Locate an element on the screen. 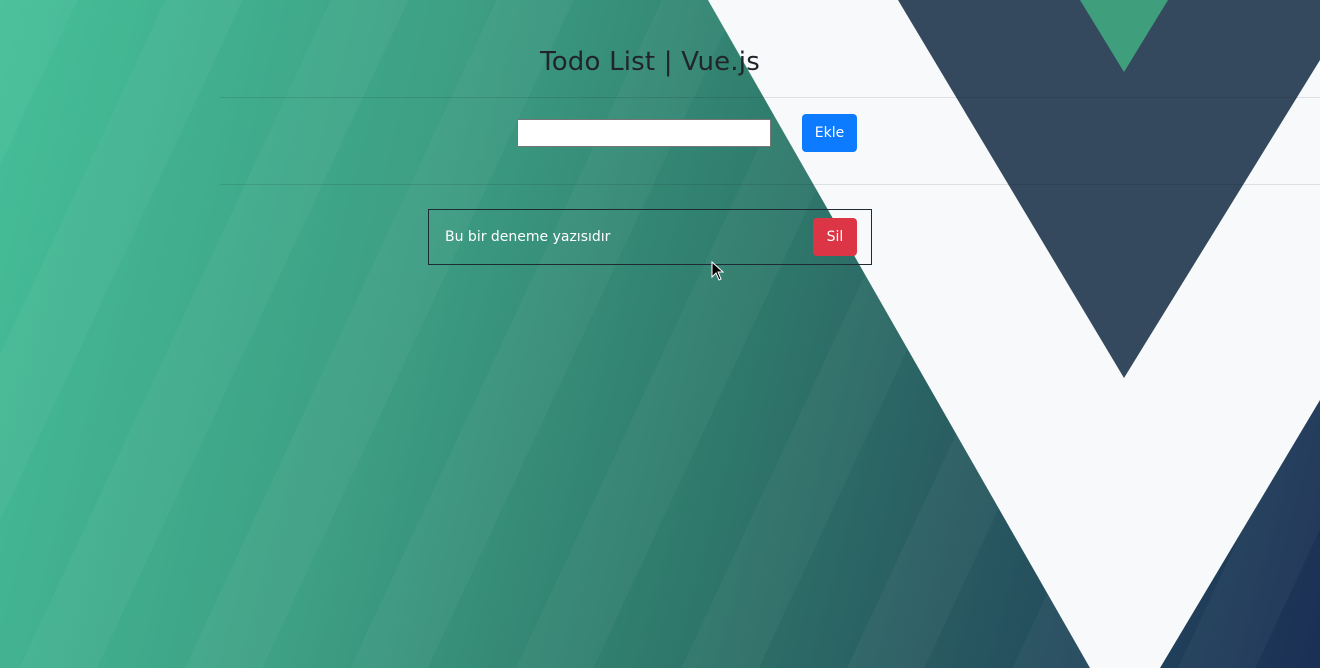  todo-text: Bu bir deneme yazısıdır is located at coordinates (528, 237).